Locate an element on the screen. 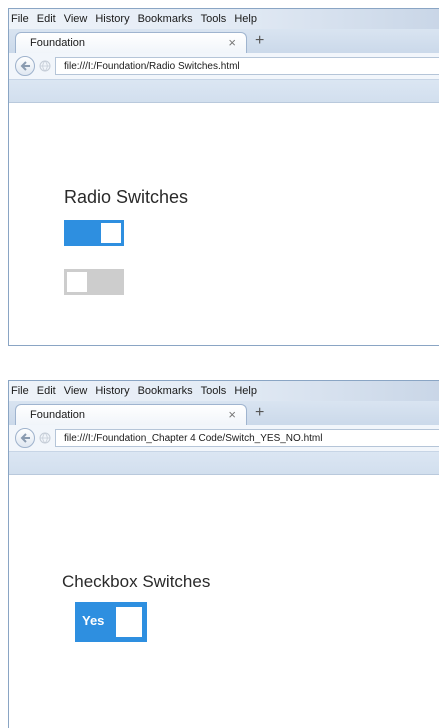 The image size is (439, 728). radio-switch-off is located at coordinates (94, 282).